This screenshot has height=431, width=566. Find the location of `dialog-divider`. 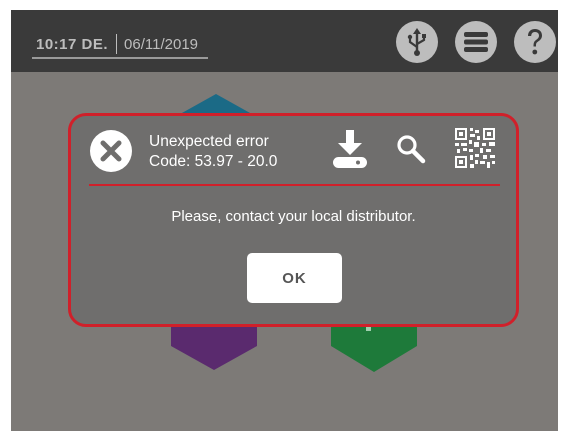

dialog-divider is located at coordinates (294, 185).